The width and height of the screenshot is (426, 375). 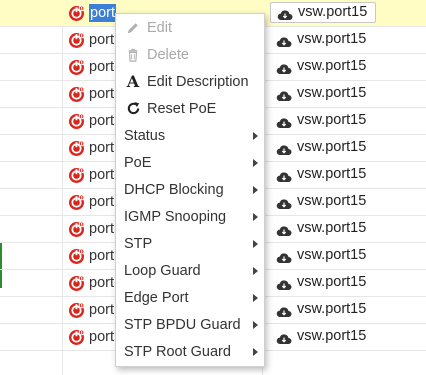 What do you see at coordinates (190, 54) in the screenshot?
I see `menu-item-delete: Delete` at bounding box center [190, 54].